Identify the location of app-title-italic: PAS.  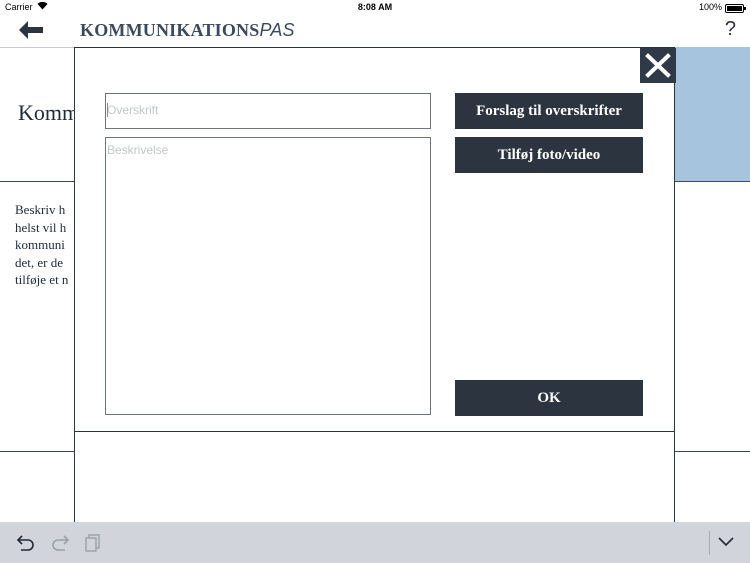
(277, 30).